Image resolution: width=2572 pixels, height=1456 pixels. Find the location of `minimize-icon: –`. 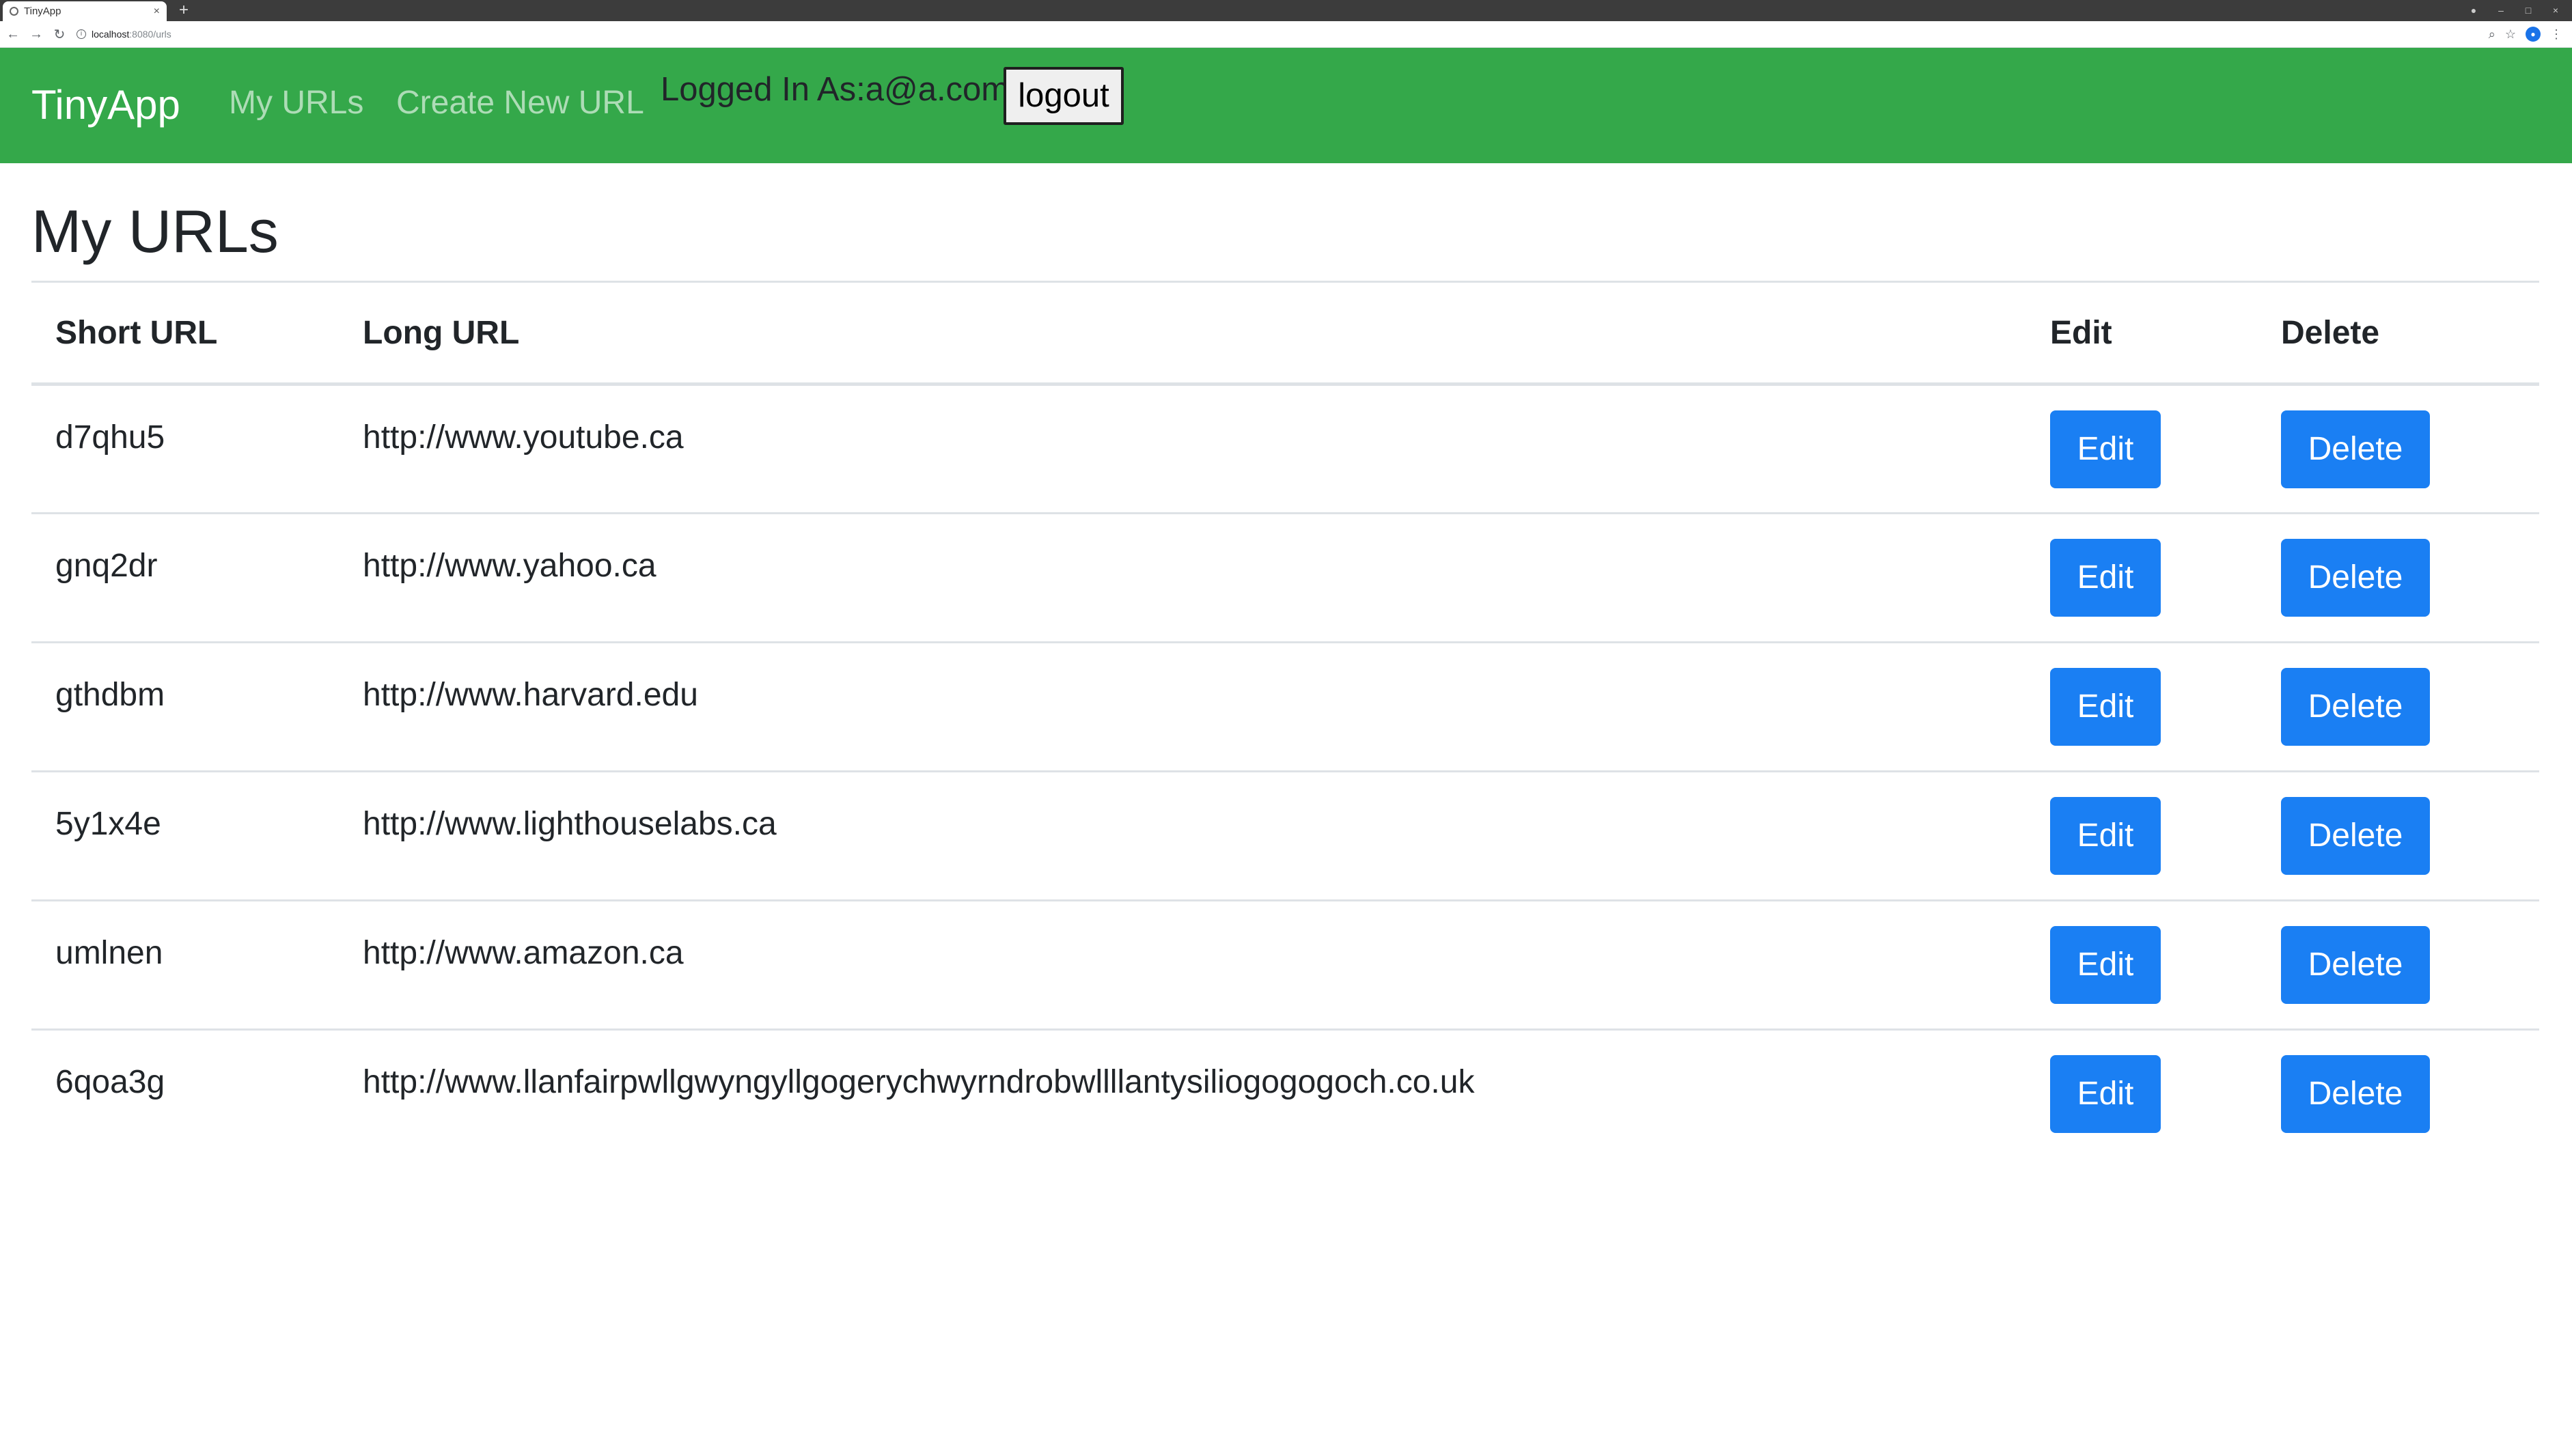

minimize-icon: – is located at coordinates (2500, 10).